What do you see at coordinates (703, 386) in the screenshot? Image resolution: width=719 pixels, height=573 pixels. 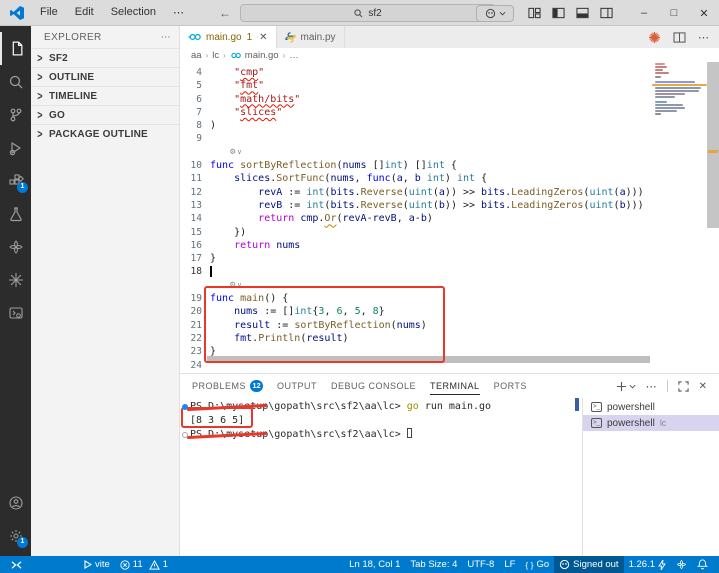 I see `panel-close-icon: ✕` at bounding box center [703, 386].